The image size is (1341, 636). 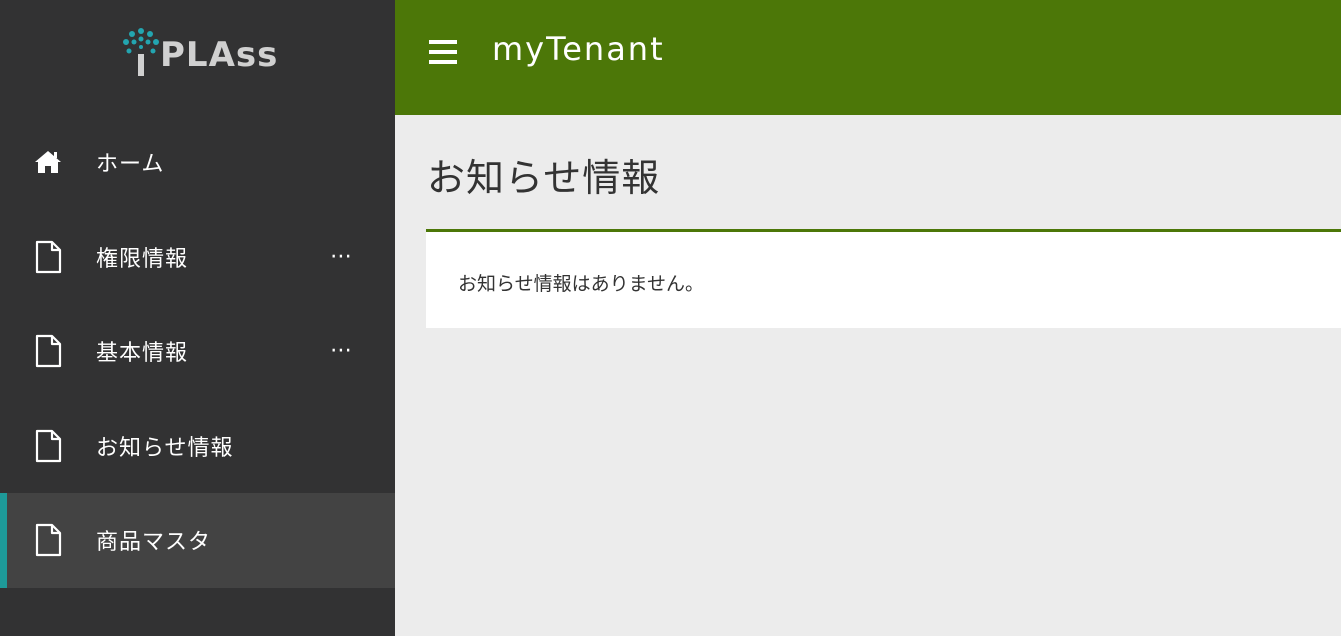 I want to click on empty-notice-message: お知らせ情報はありません。, so click(x=581, y=284).